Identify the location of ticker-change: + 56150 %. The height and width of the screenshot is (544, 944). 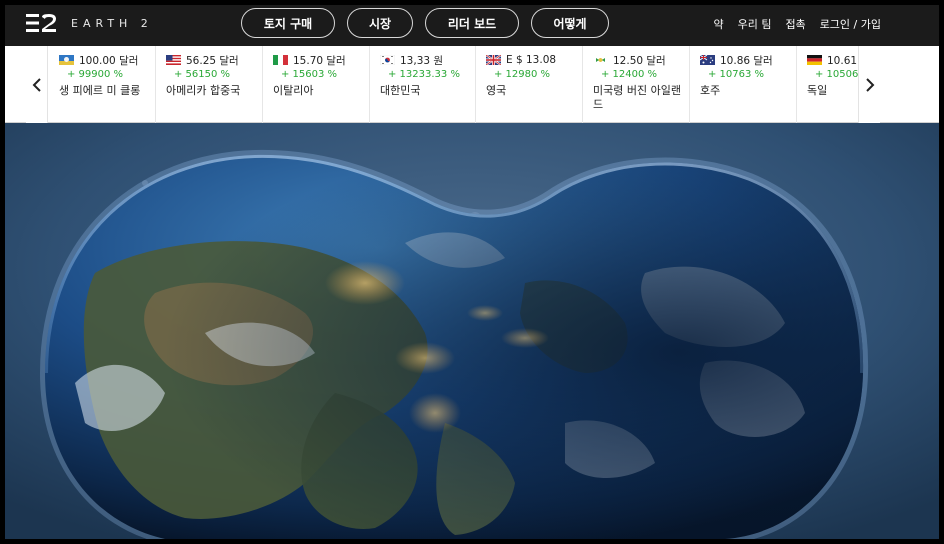
(202, 74).